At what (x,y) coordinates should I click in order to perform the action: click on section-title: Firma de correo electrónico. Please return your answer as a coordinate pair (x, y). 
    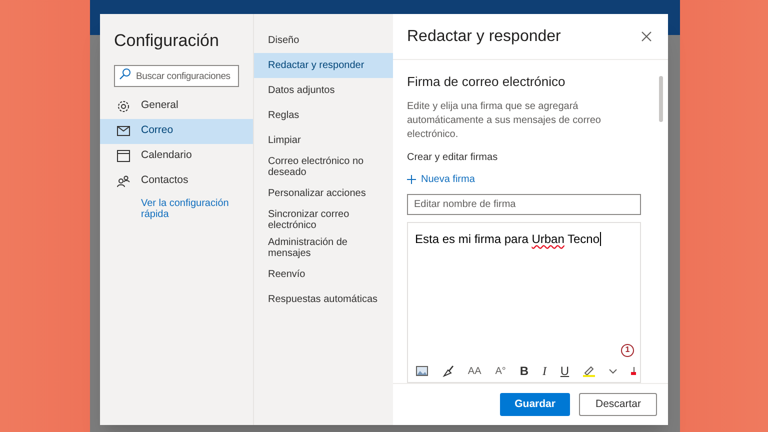
    Looking at the image, I should click on (486, 82).